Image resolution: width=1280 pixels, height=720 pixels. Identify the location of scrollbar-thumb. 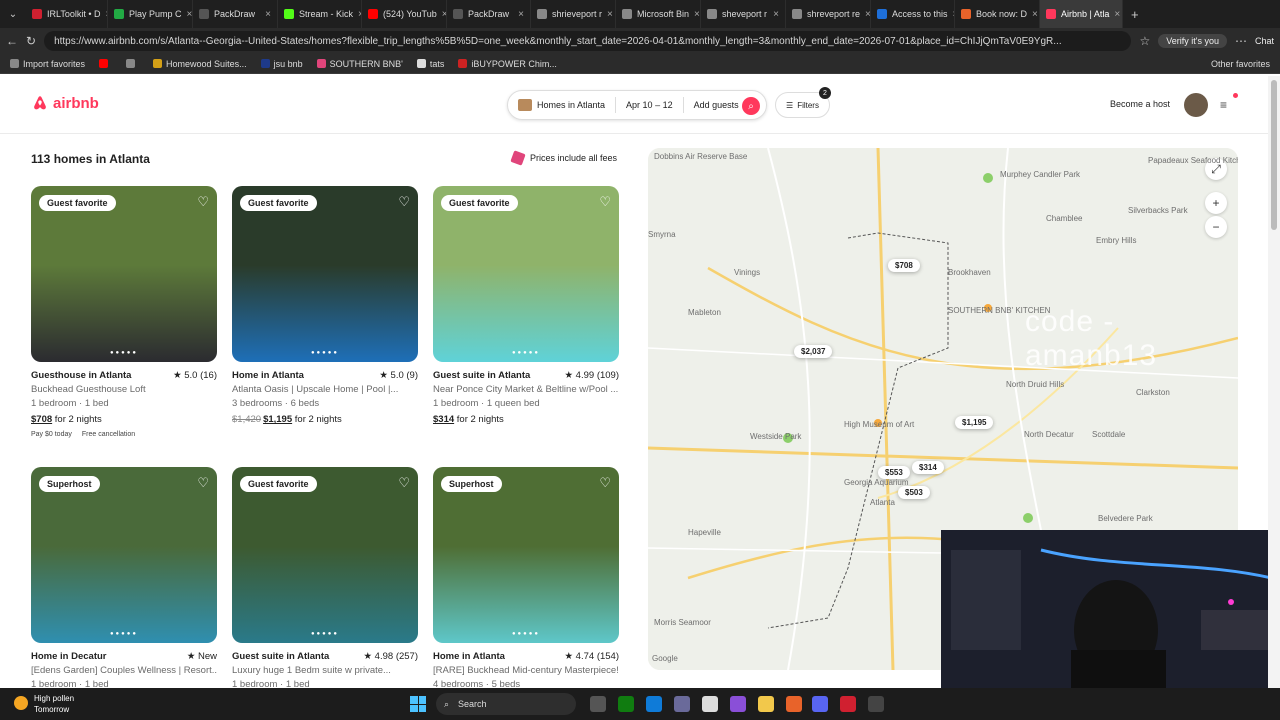
(1274, 155).